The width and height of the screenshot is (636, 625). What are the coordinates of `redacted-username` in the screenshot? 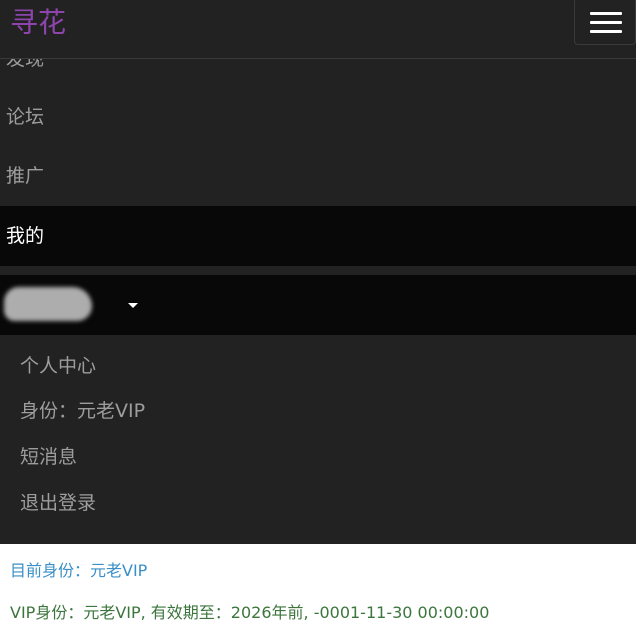 It's located at (48, 304).